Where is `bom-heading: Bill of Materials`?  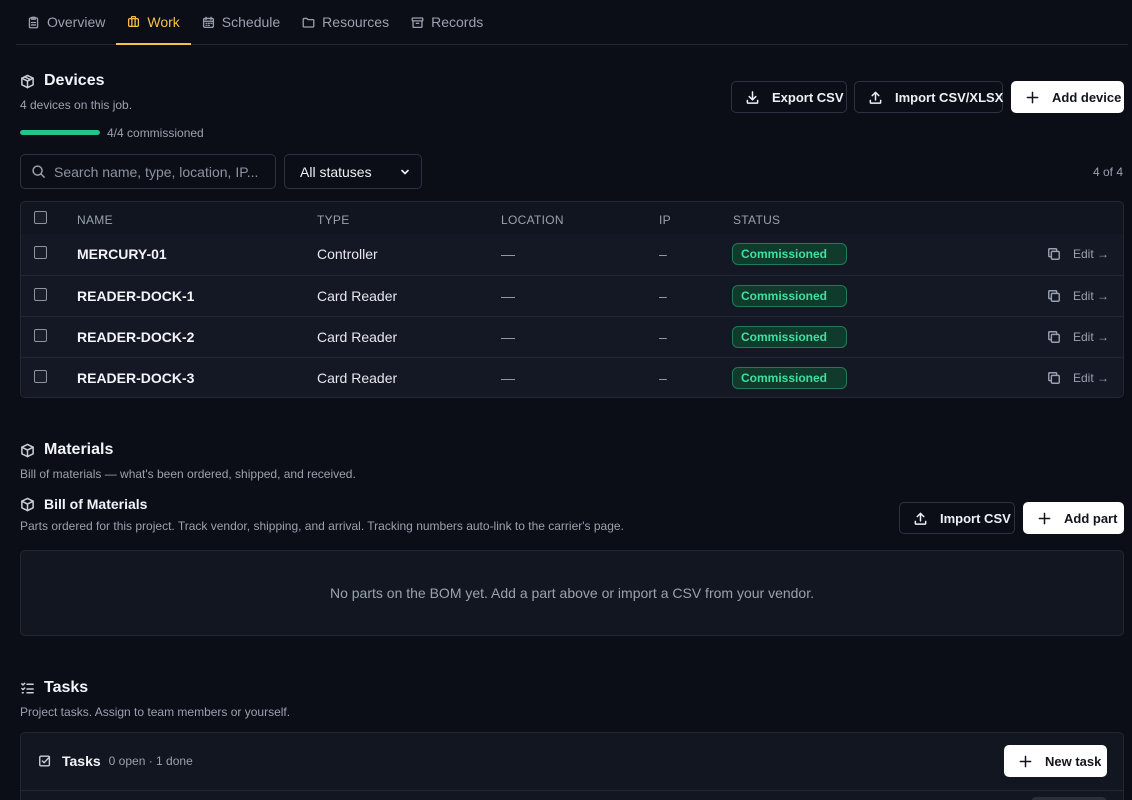
bom-heading: Bill of Materials is located at coordinates (83, 504).